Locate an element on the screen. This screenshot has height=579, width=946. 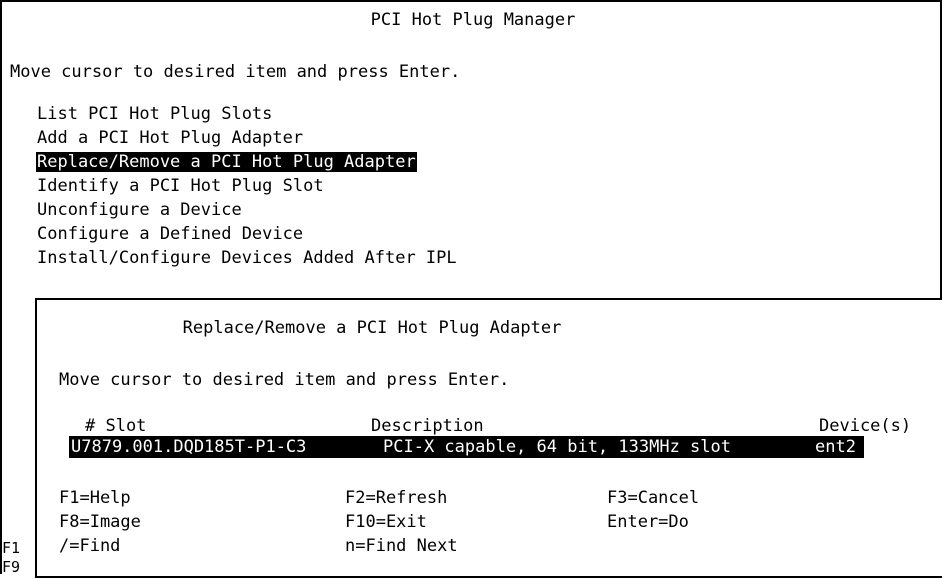
menu-item-configure-defined-device: Configure a Defined Device is located at coordinates (247, 234).